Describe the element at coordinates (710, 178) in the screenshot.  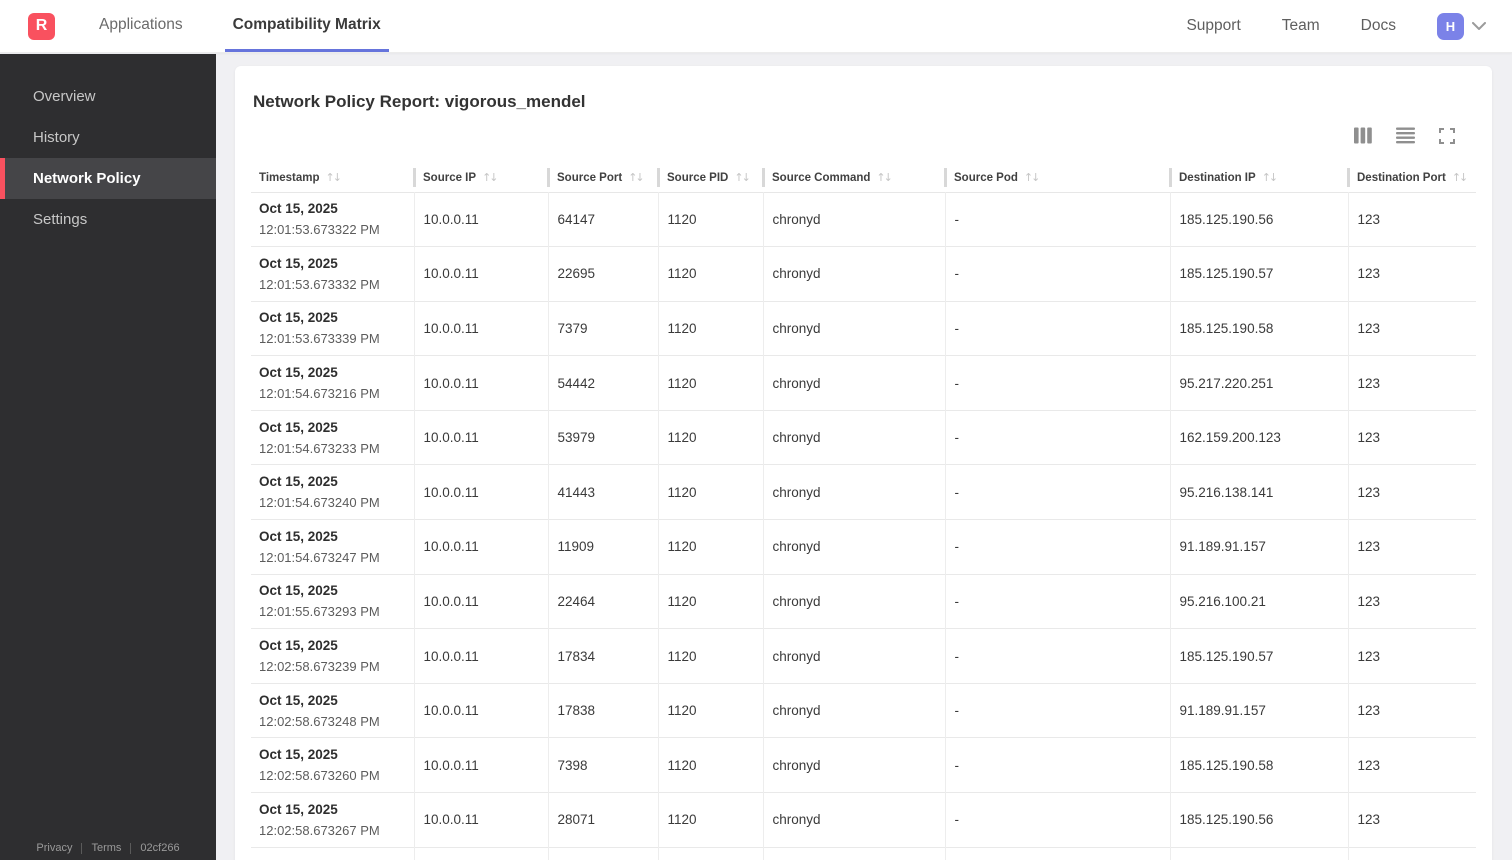
I see `column-header-source-pid: Source PID ↑↓` at that location.